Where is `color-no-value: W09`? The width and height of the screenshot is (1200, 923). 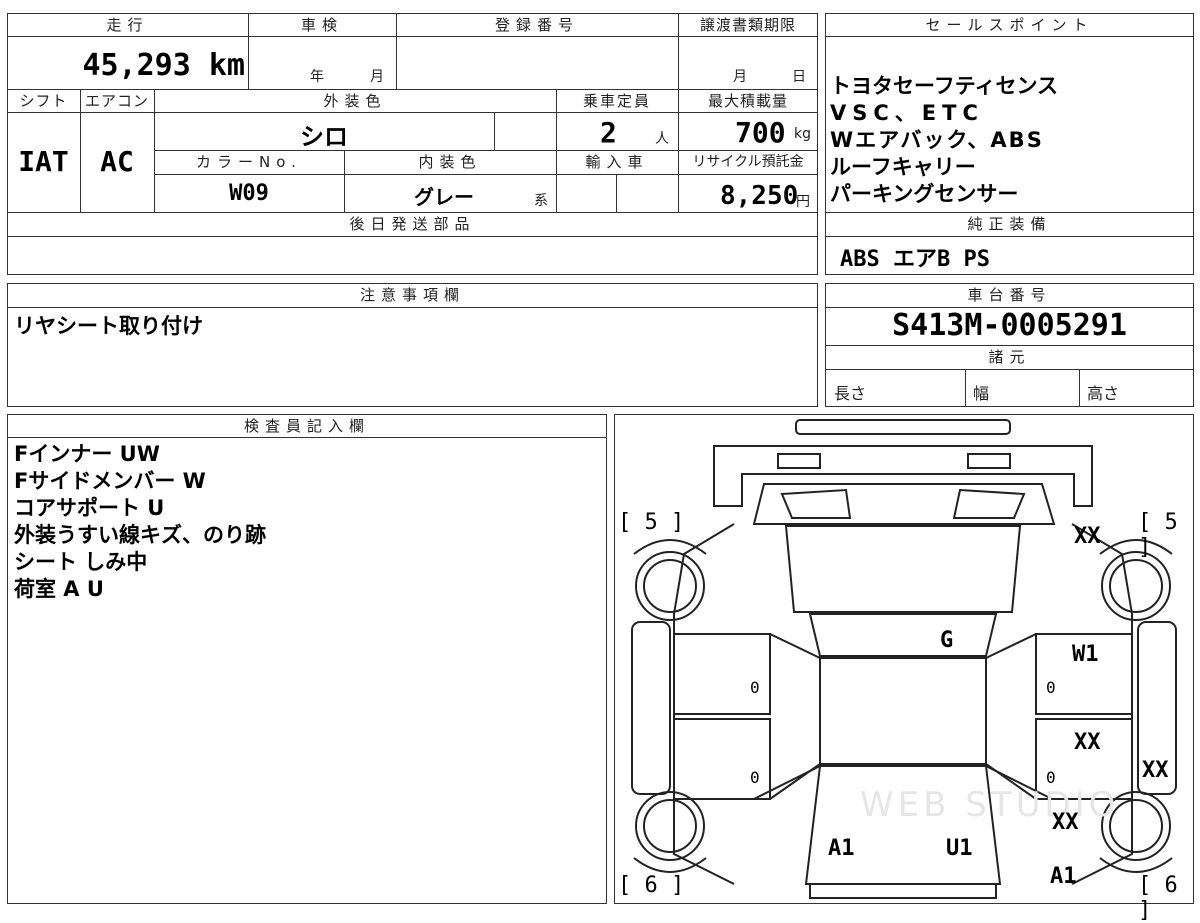
color-no-value: W09 is located at coordinates (249, 193).